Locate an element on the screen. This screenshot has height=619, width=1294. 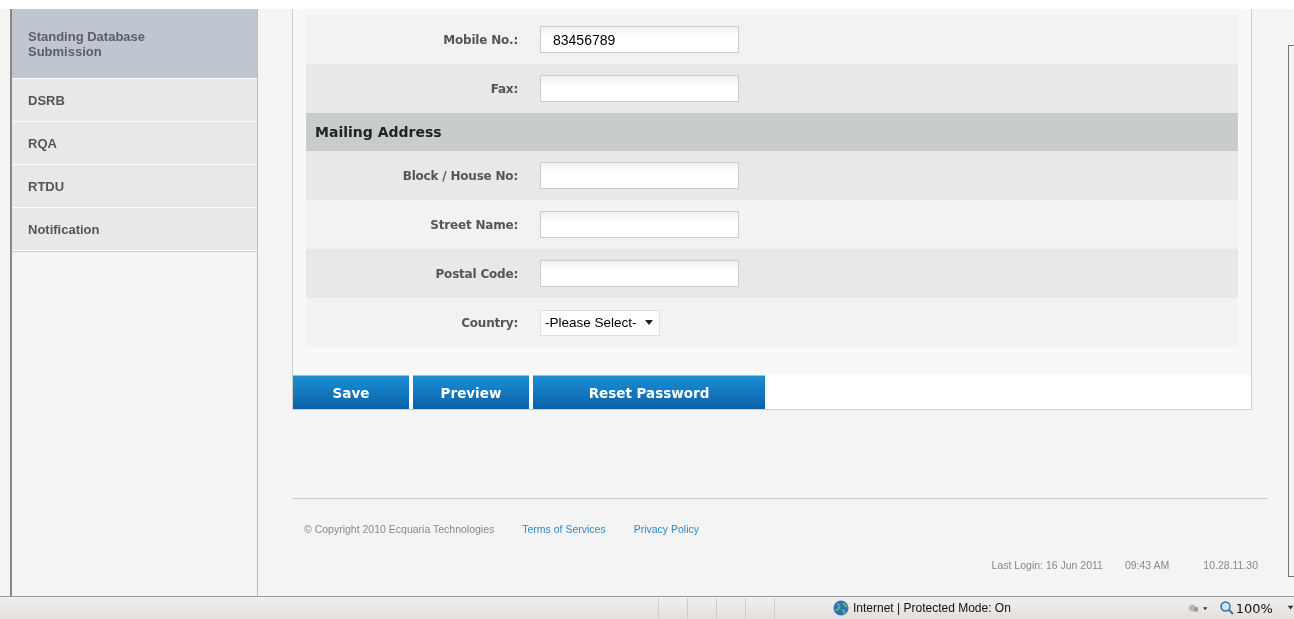
field-label: Street Name: is located at coordinates (474, 224).